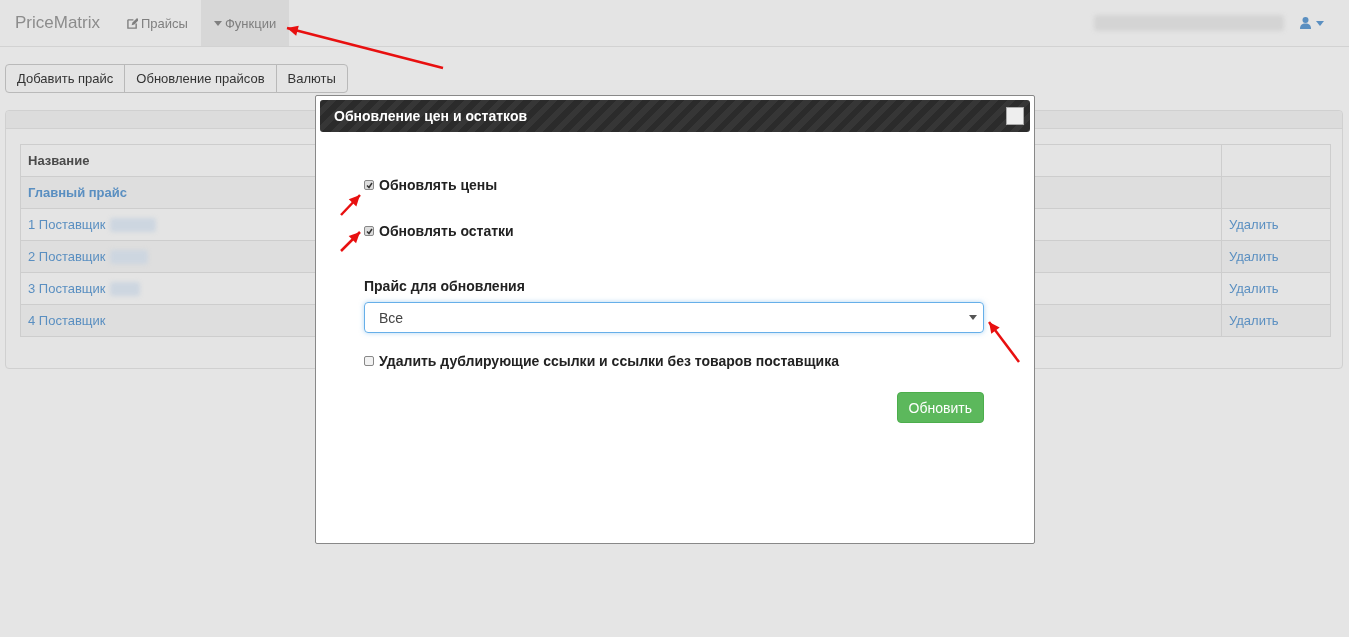  Describe the element at coordinates (157, 23) in the screenshot. I see `nav-item: Прайсы` at that location.